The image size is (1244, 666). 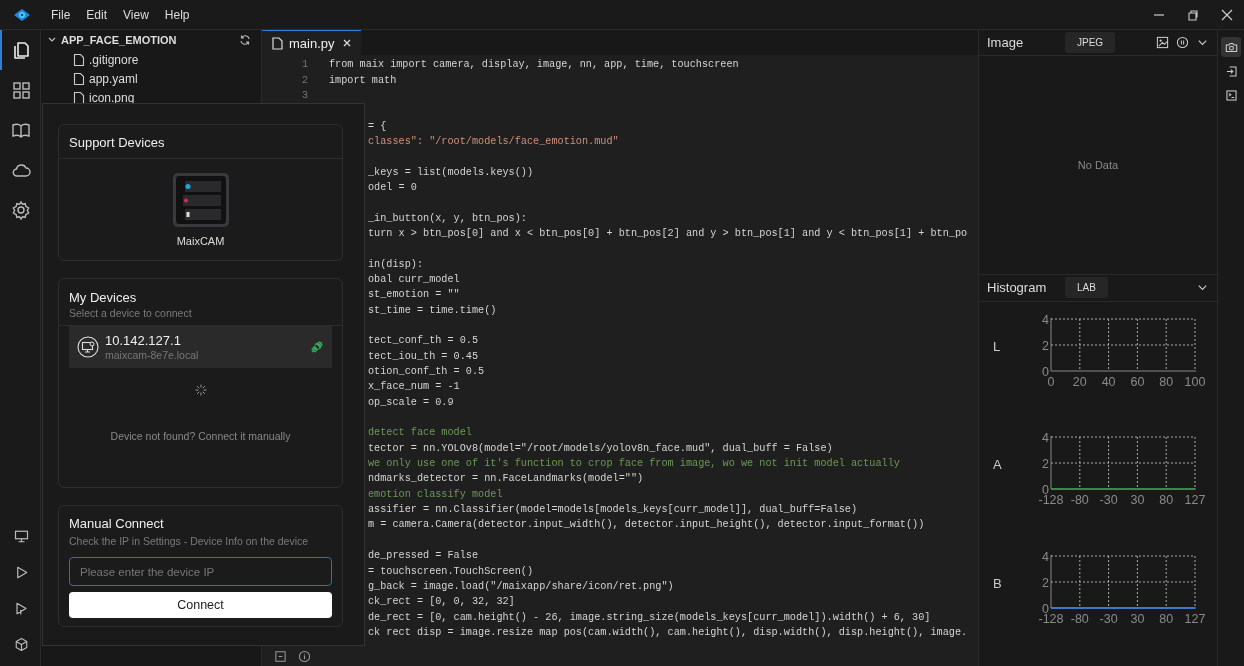 I want to click on tick-label: 40, so click(x=1108, y=381).